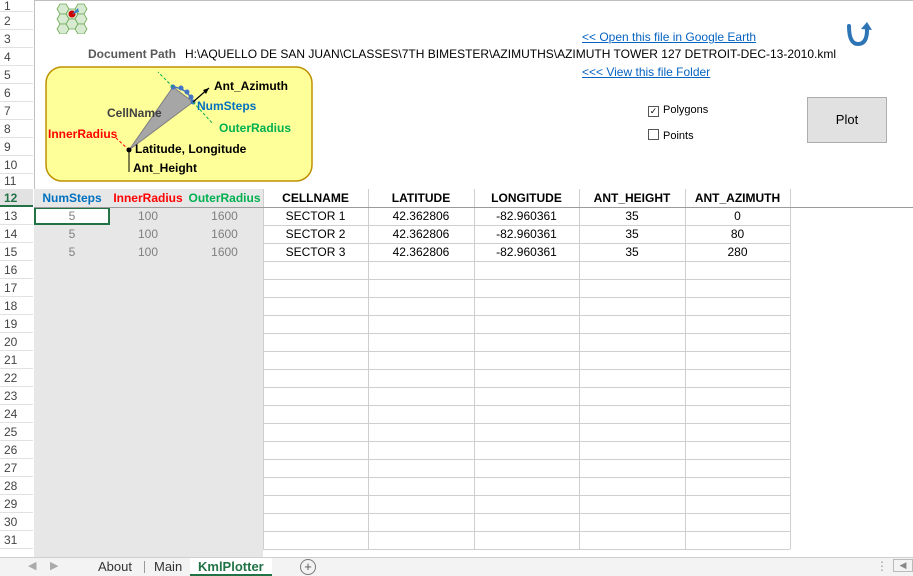  I want to click on row-number: 19, so click(16, 324).